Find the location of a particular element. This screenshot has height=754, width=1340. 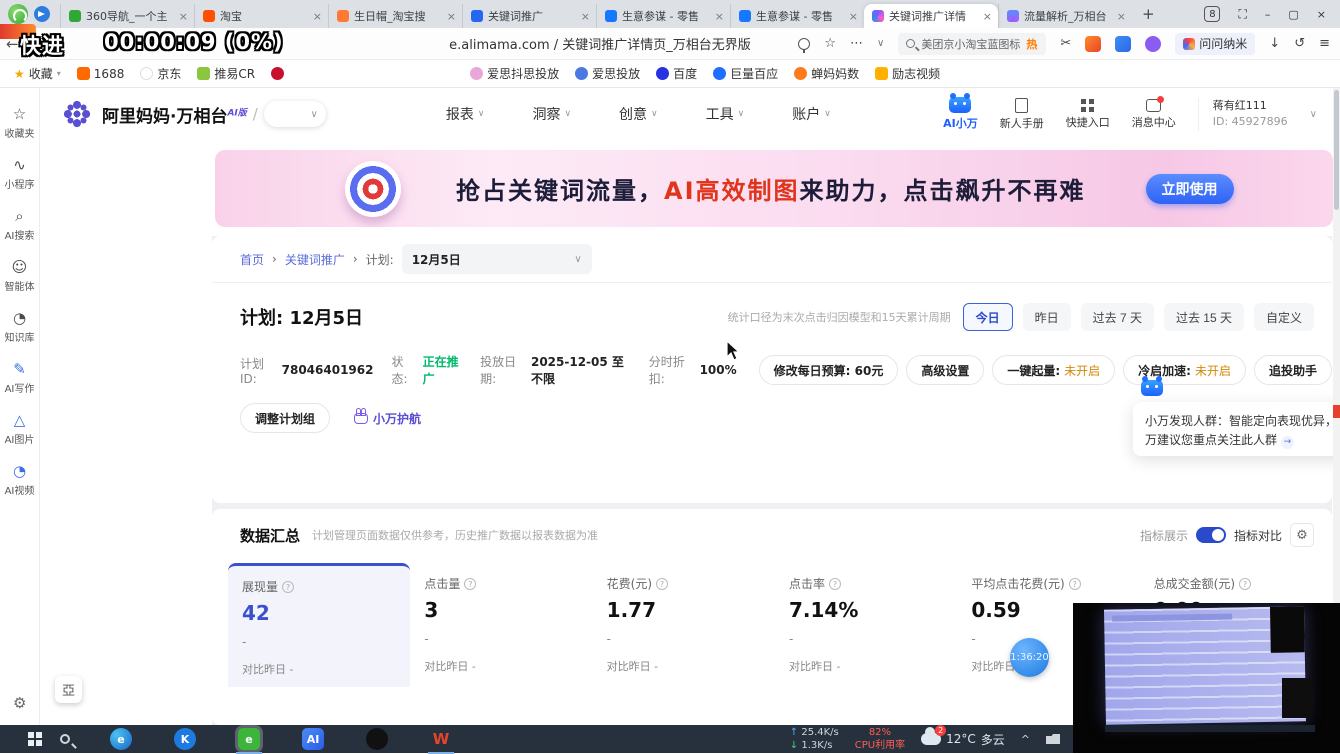

rail-item-ai-search: ⌕ AI搜索 is located at coordinates (20, 225).